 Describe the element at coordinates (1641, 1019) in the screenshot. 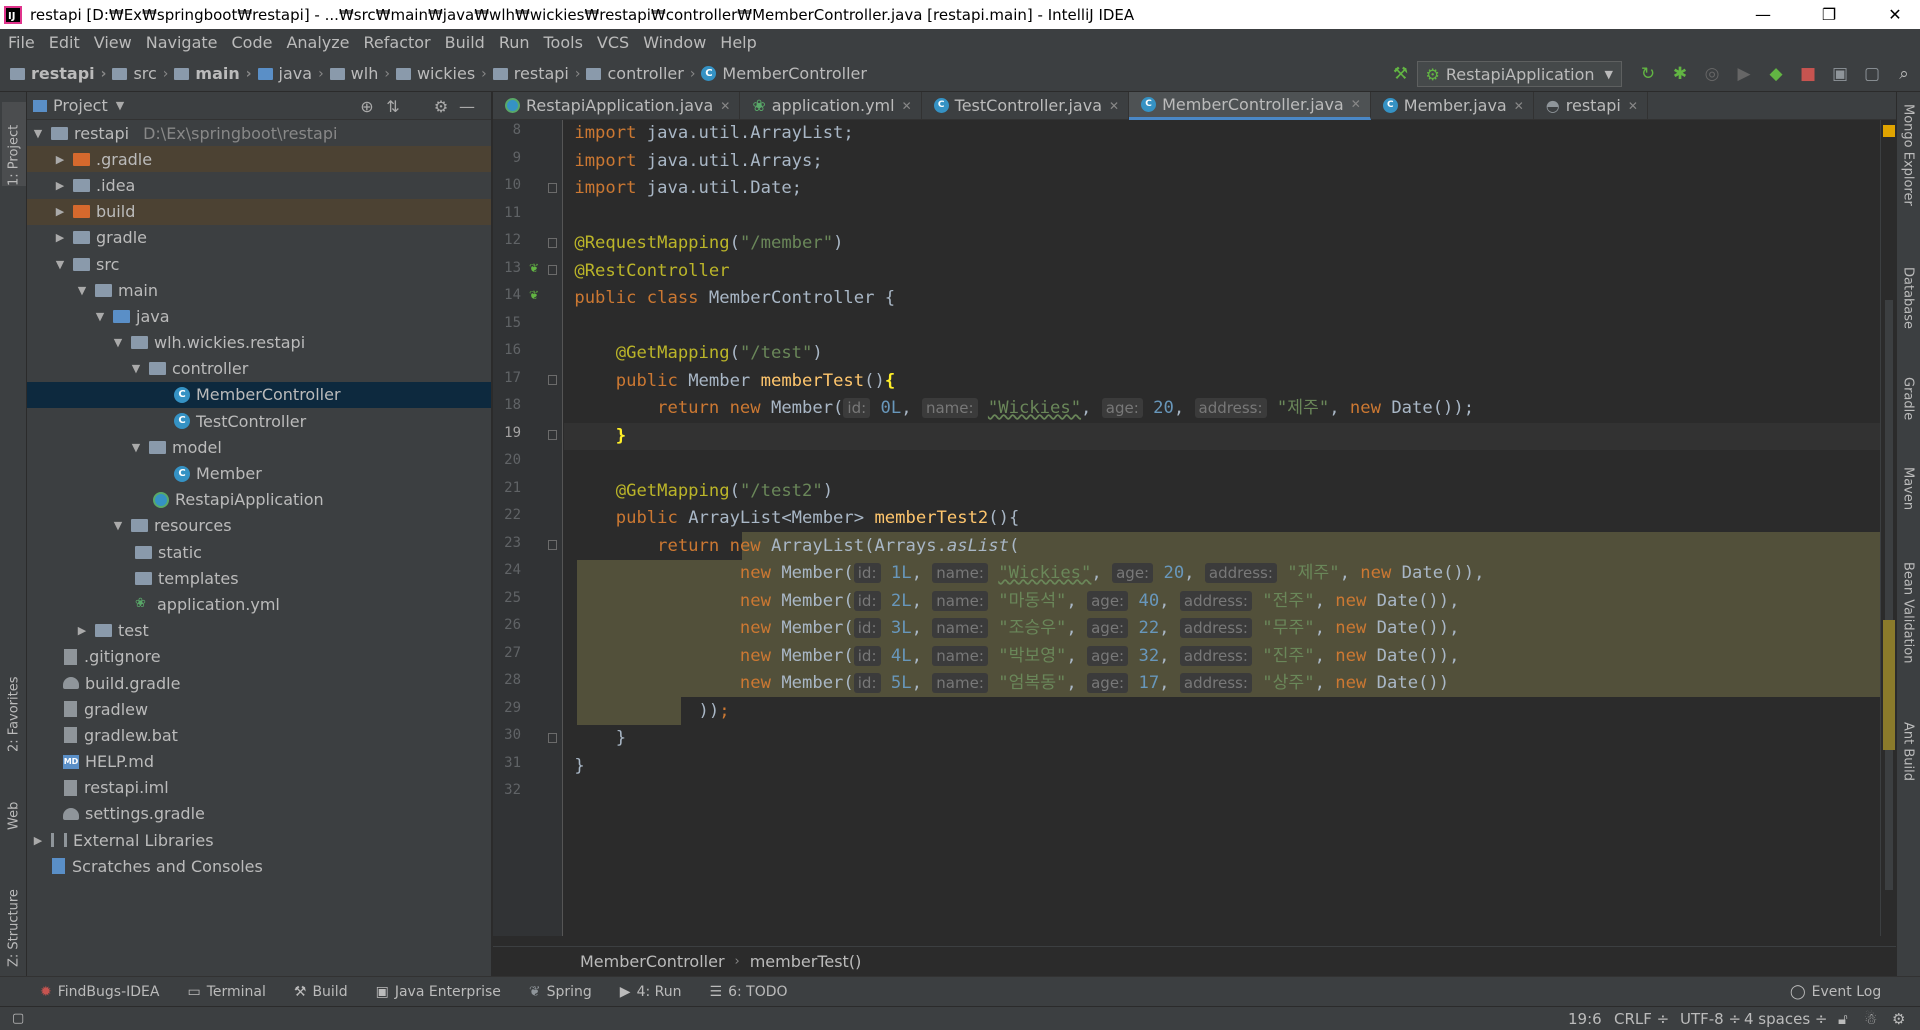

I see `line-separator: CRLF ÷` at that location.